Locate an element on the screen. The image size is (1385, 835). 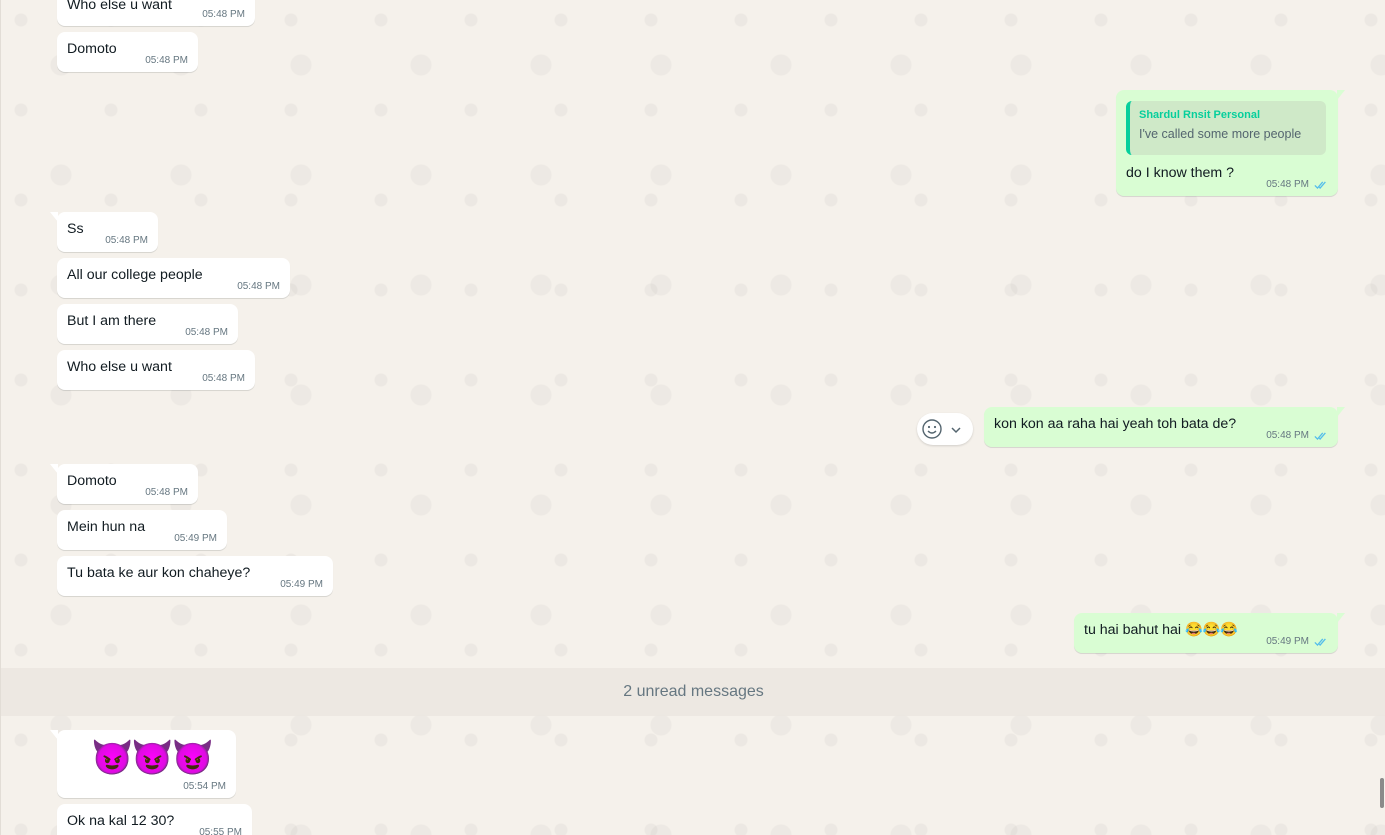
message-text: 😈😈😈 is located at coordinates (152, 758).